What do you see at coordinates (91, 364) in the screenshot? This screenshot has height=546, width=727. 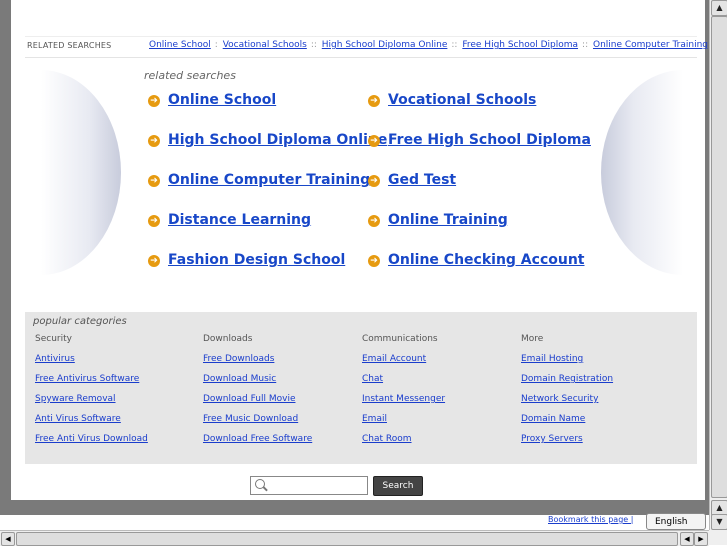 I see `category-link: Antivirus` at bounding box center [91, 364].